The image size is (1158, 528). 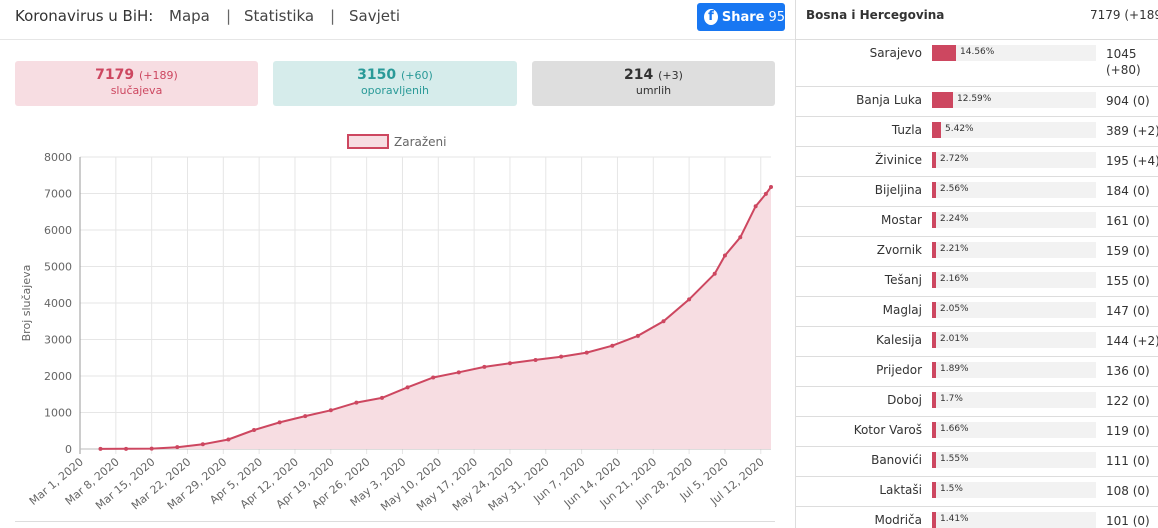 I want to click on municipality-row: Bijeljina 2.56% 184 (0), so click(x=977, y=192).